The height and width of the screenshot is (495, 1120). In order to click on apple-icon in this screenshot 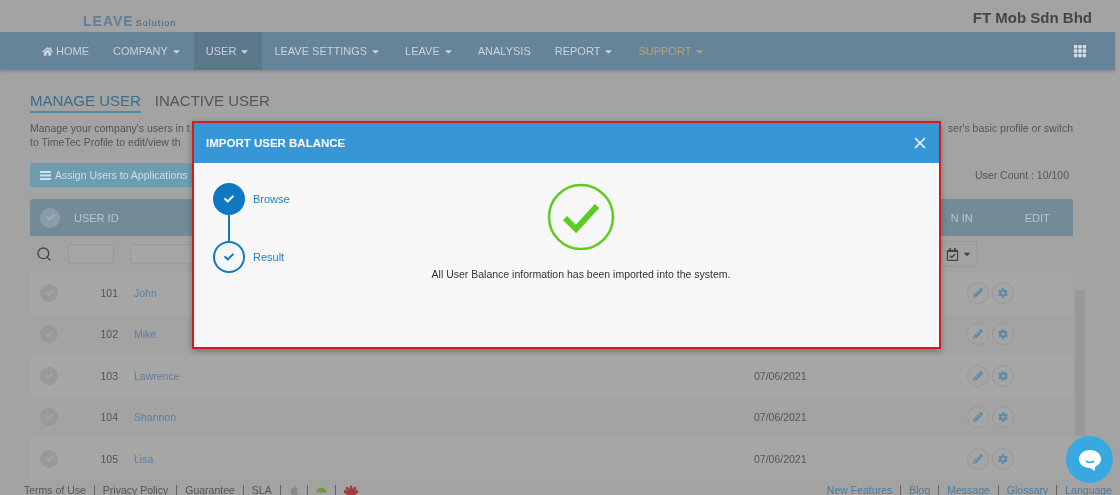, I will do `click(294, 489)`.